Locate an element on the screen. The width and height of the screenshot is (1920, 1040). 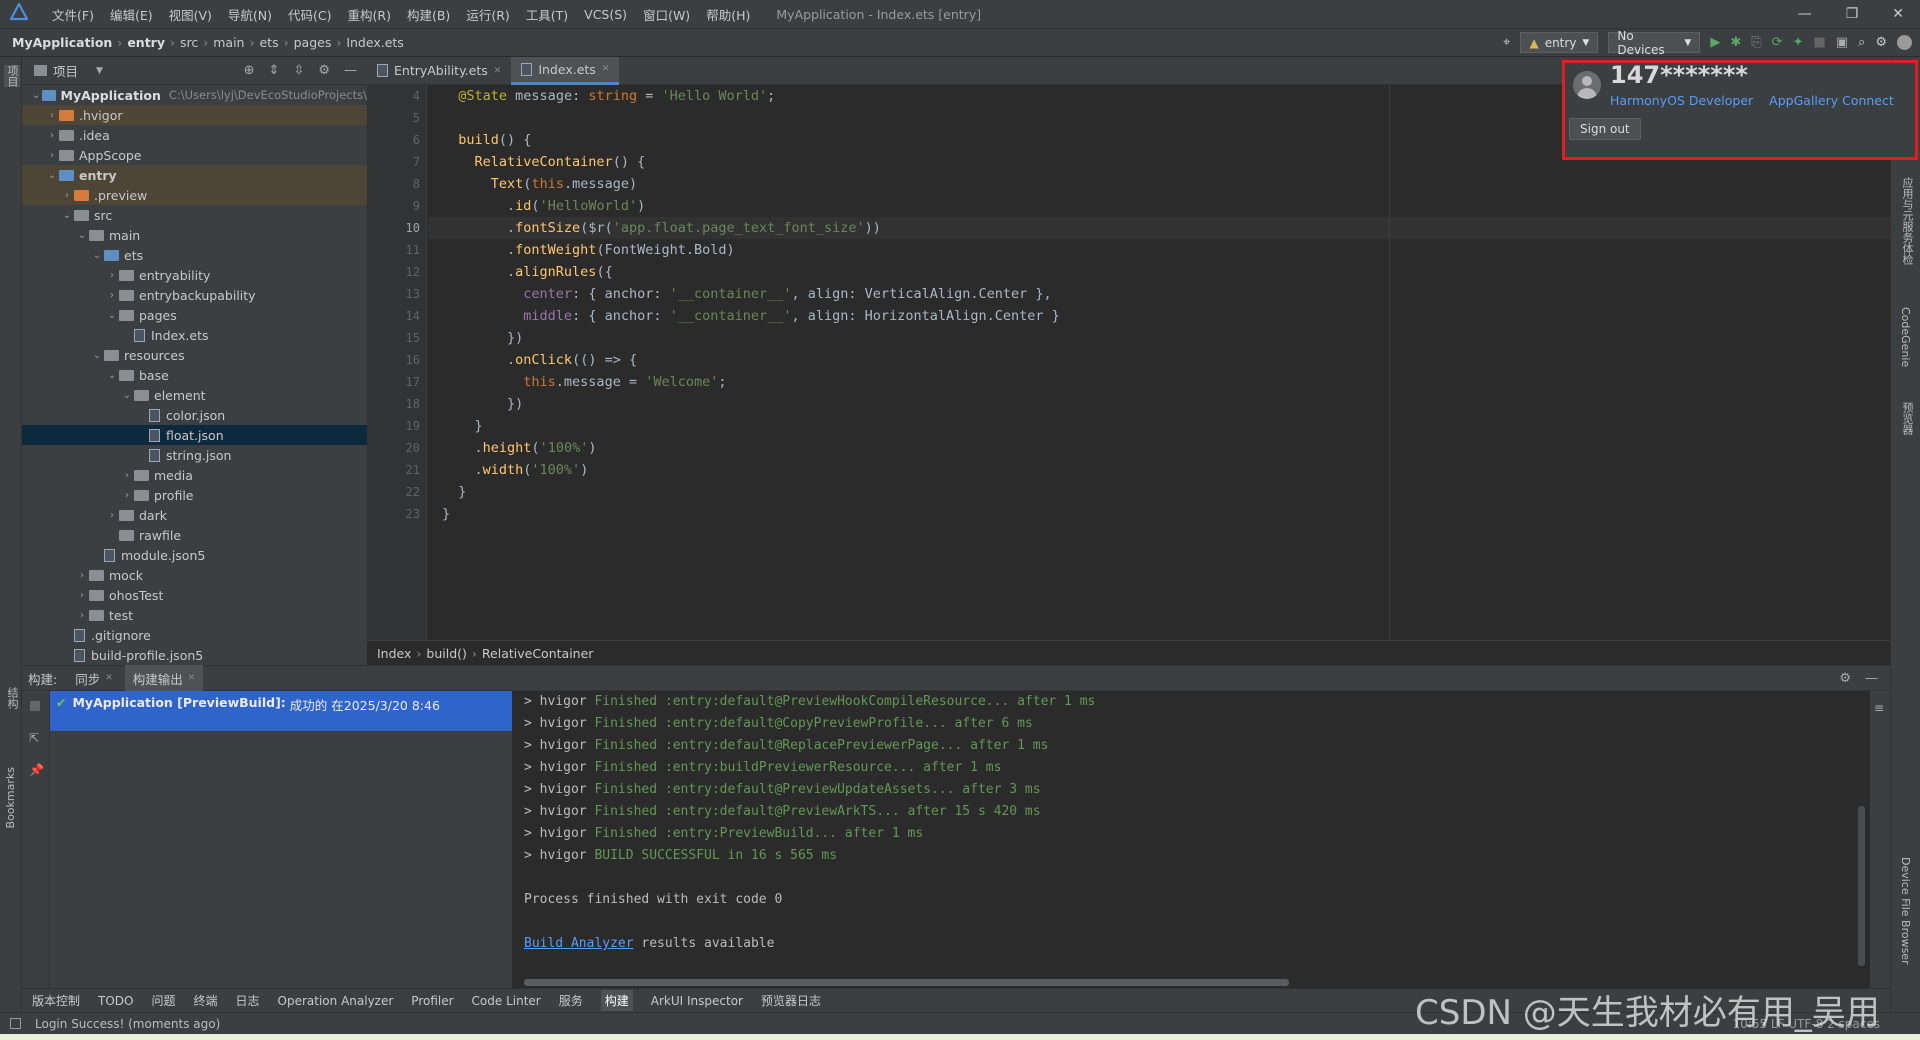
menu-item: 窗口(W) is located at coordinates (666, 14).